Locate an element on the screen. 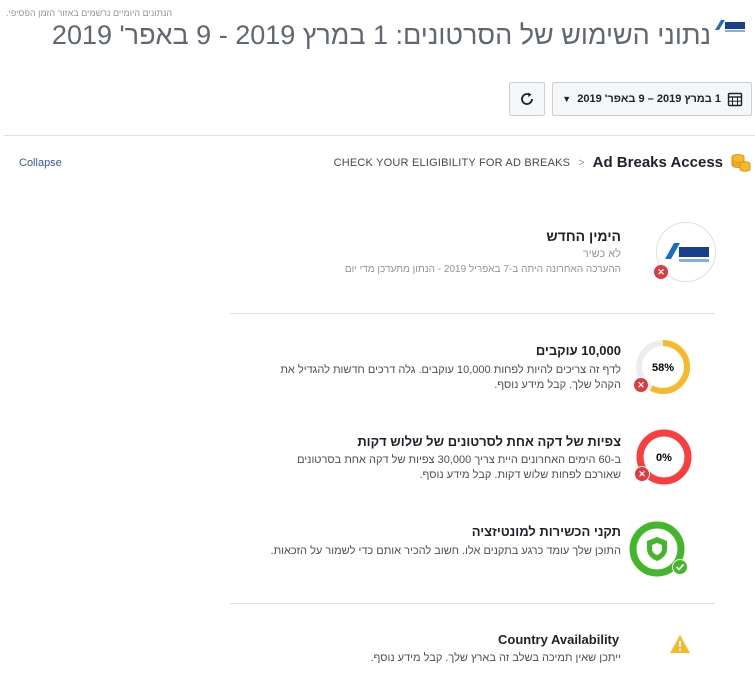 The width and height of the screenshot is (755, 698). calendar-icon is located at coordinates (735, 99).